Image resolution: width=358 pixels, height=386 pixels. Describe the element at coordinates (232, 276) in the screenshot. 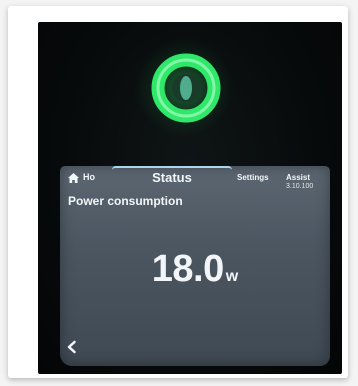

I see `power-unit: w` at that location.